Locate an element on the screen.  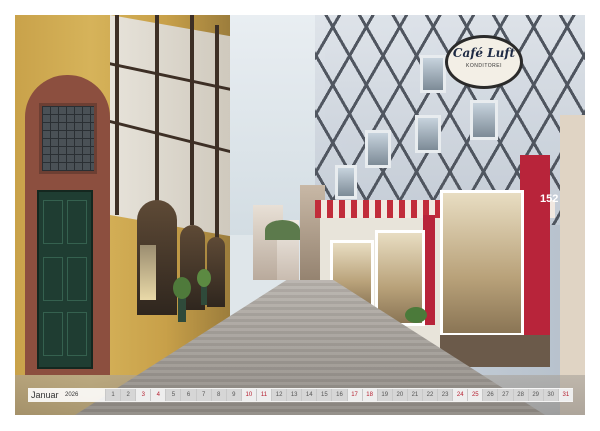
calendar-day: 29 is located at coordinates (535, 395).